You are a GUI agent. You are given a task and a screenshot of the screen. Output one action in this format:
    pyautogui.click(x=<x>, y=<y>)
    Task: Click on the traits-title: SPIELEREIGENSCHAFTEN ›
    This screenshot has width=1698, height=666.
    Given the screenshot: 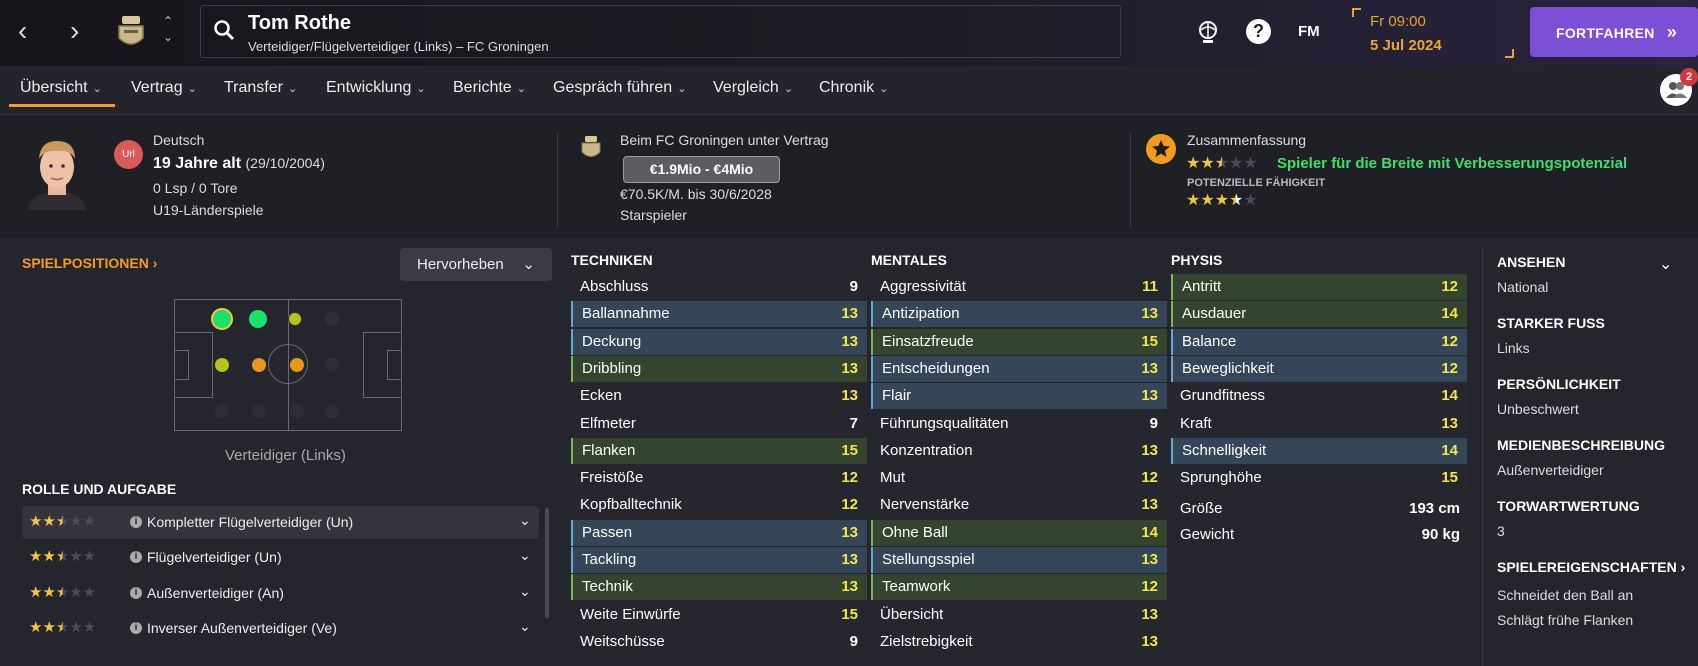 What is the action you would take?
    pyautogui.click(x=1591, y=567)
    